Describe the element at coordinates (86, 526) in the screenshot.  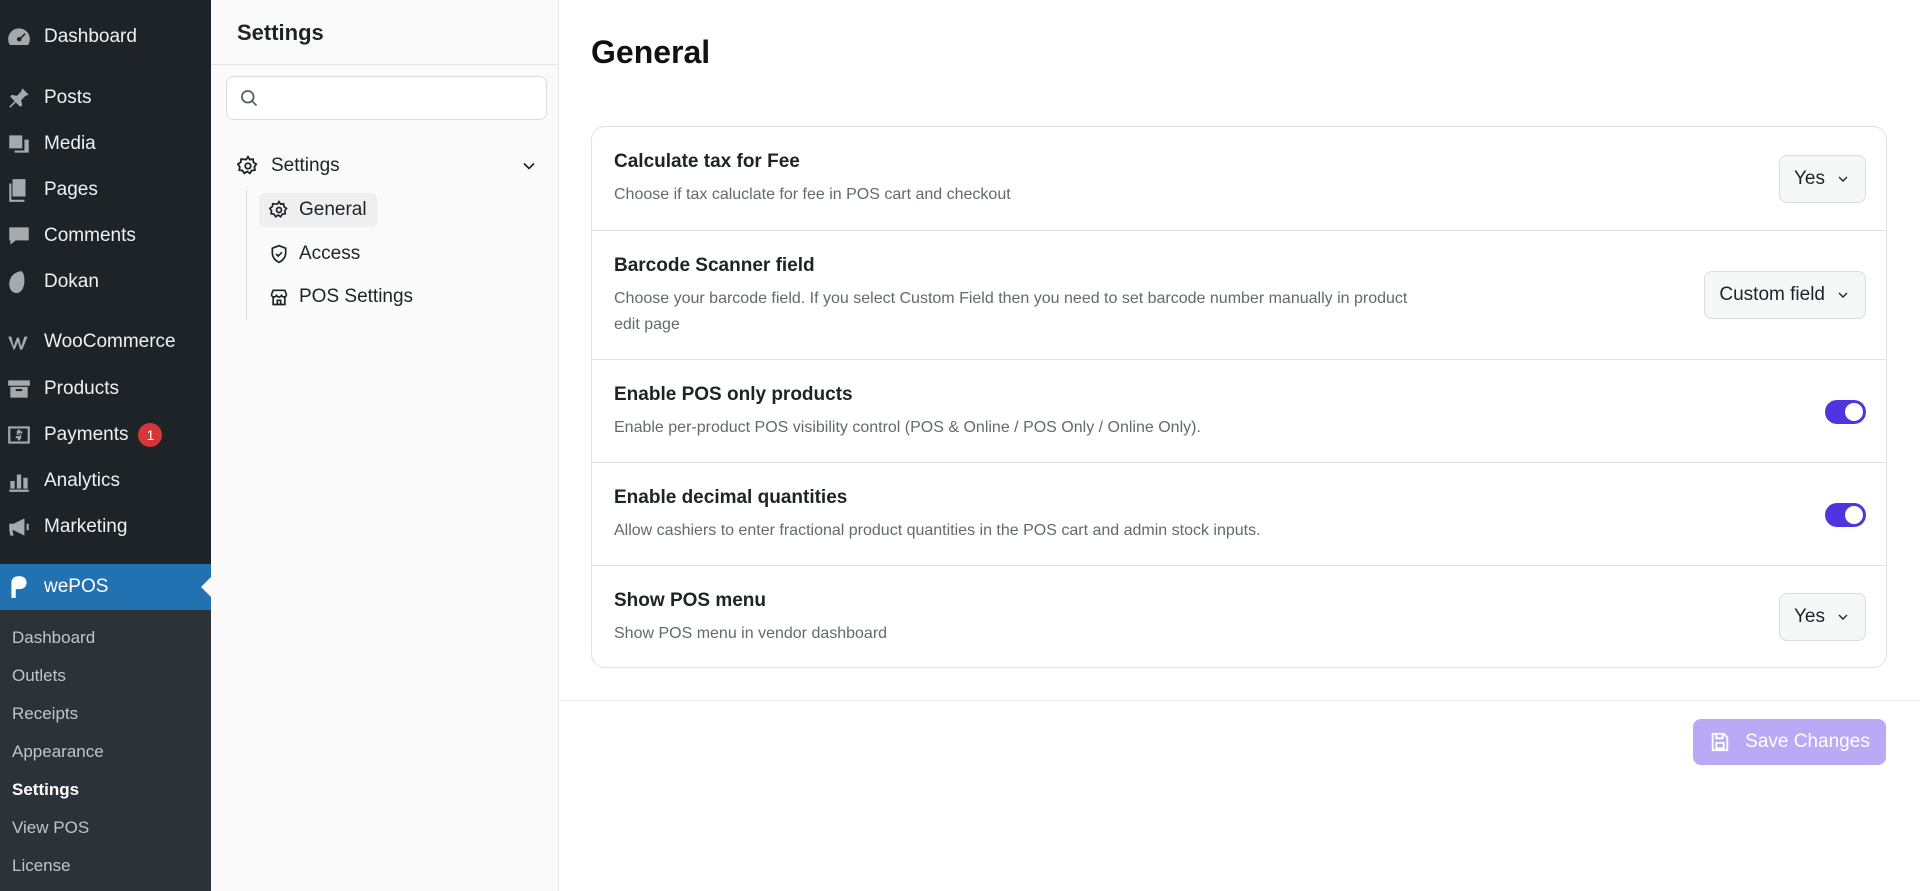
I see `menu-label: Marketing` at that location.